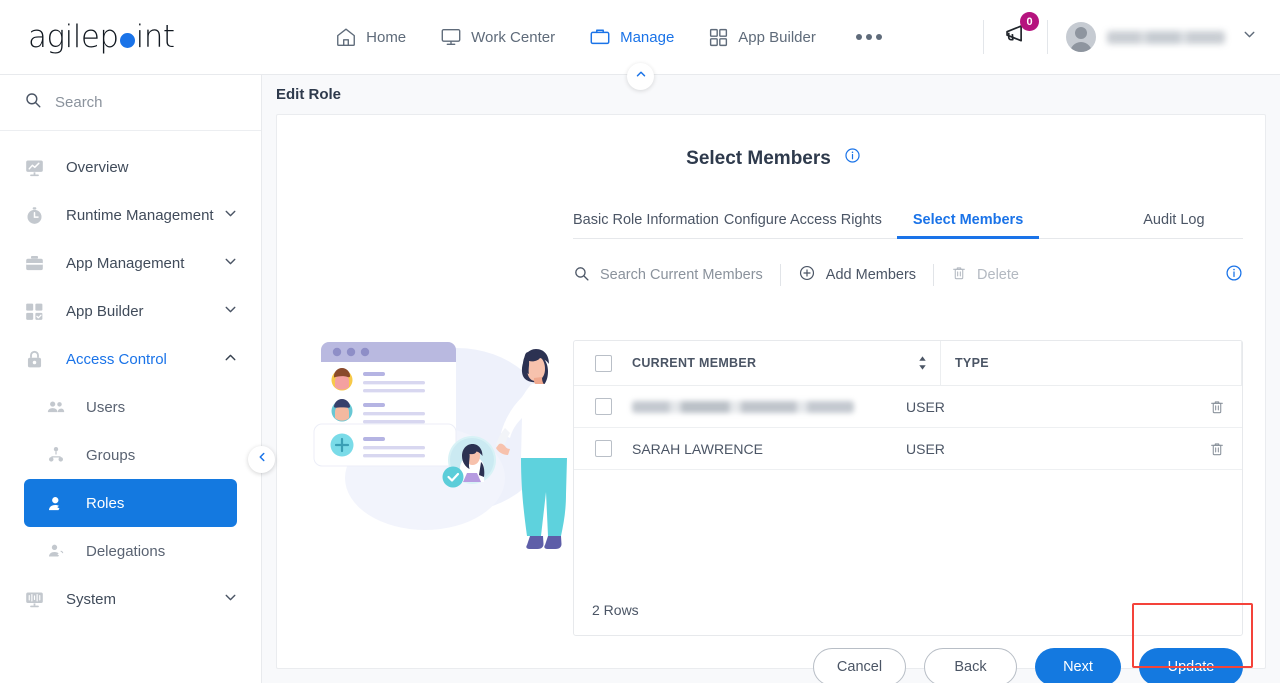  I want to click on nav-item-manage: Manage, so click(631, 37).